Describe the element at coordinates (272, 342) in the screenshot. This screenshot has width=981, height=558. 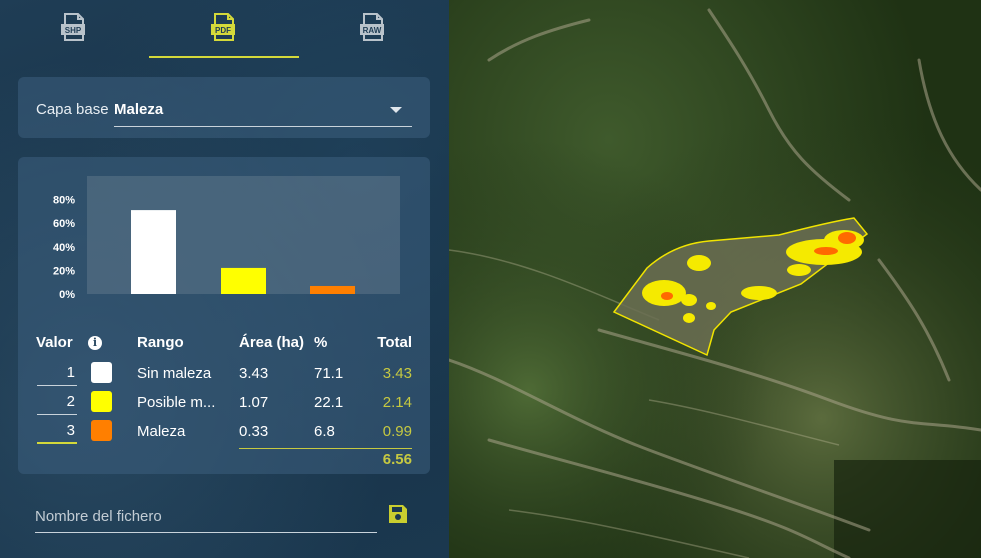
I see `header-area: Área (ha)` at that location.